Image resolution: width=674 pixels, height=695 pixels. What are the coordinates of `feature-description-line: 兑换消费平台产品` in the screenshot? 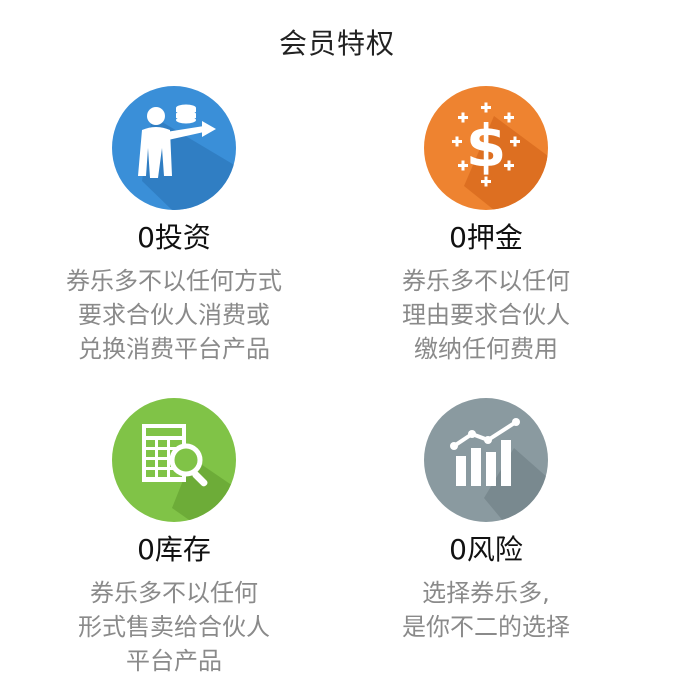 It's located at (174, 349).